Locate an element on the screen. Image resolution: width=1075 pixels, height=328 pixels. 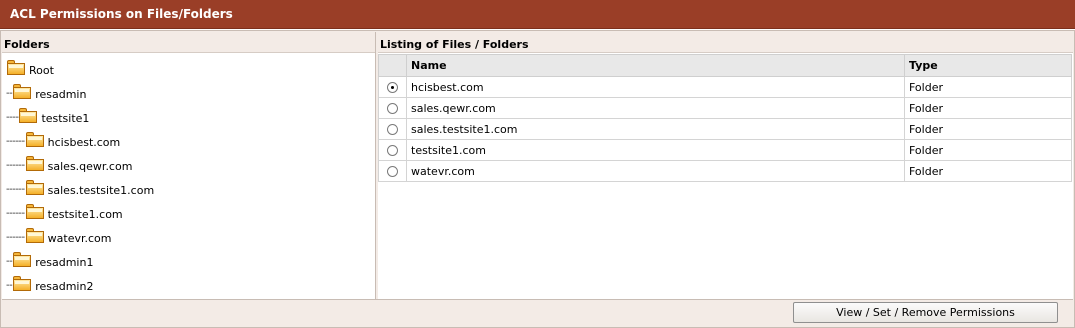
table-row: sales.testsite1.com Folder is located at coordinates (725, 129).